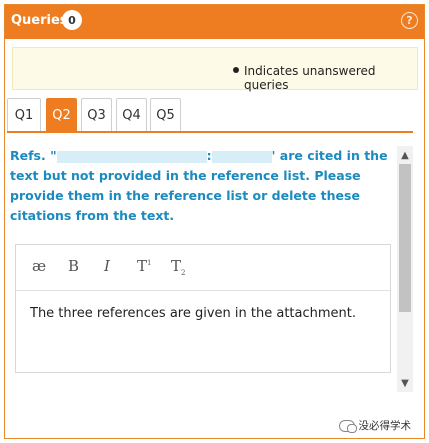 The width and height of the screenshot is (429, 443). Describe the element at coordinates (385, 426) in the screenshot. I see `watermark-text: 没必得学术` at that location.